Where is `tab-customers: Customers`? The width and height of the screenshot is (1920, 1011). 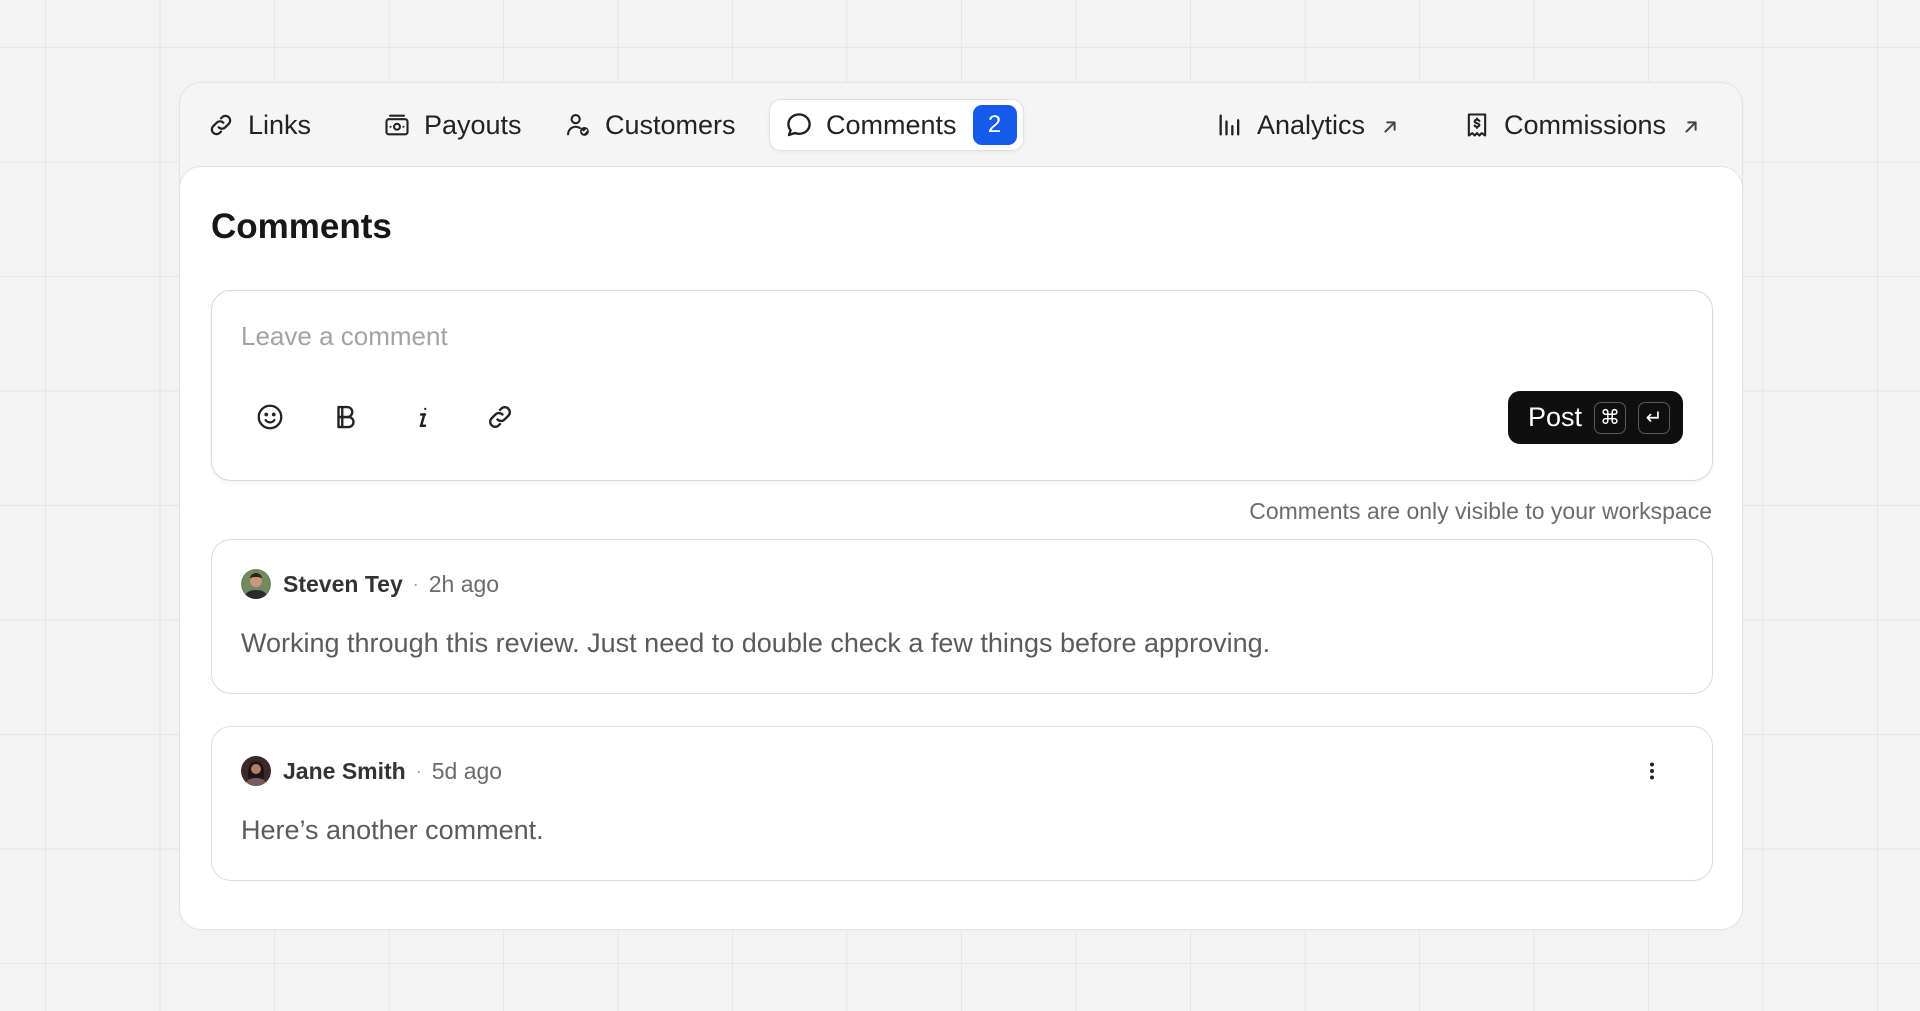
tab-customers: Customers is located at coordinates (649, 125).